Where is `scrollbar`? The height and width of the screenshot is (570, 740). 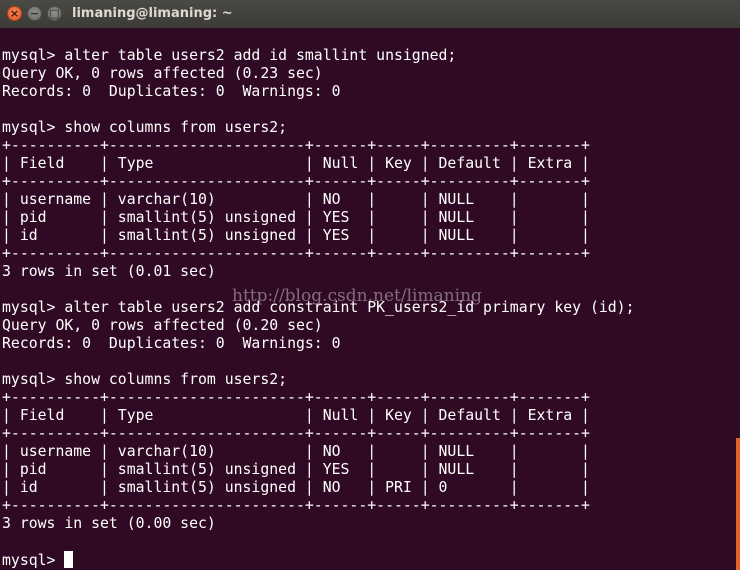
scrollbar is located at coordinates (738, 504).